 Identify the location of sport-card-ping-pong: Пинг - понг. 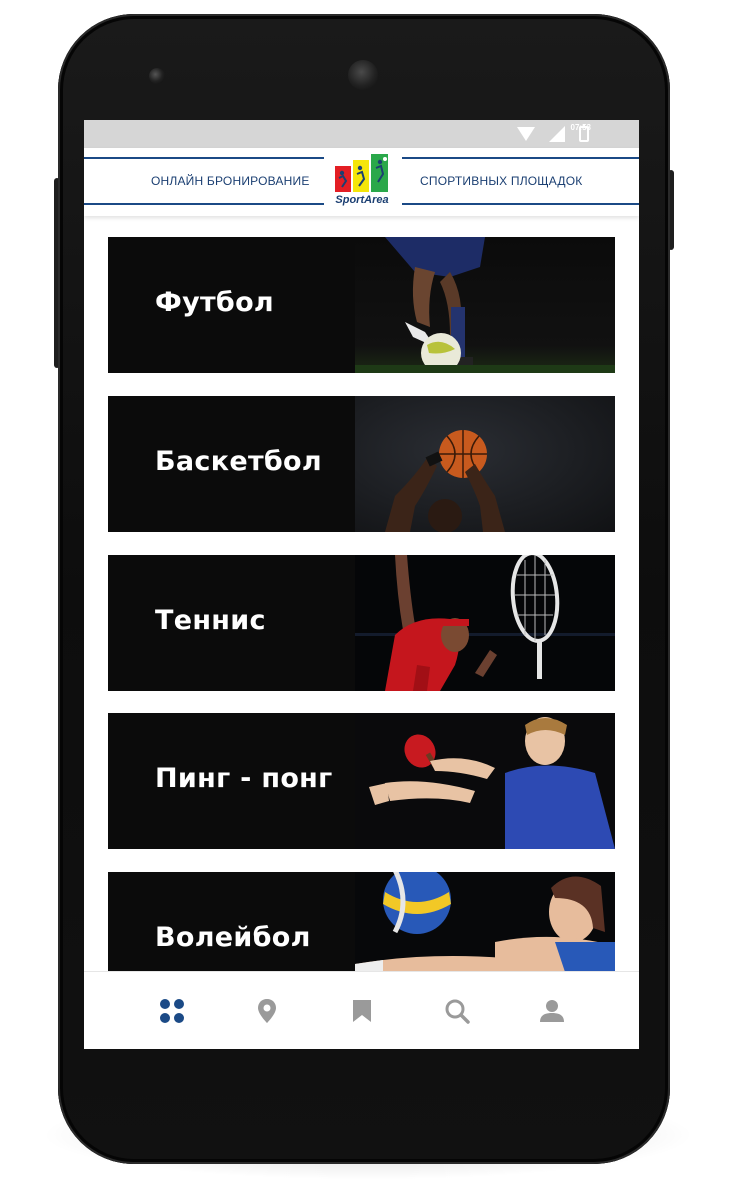
(361, 781).